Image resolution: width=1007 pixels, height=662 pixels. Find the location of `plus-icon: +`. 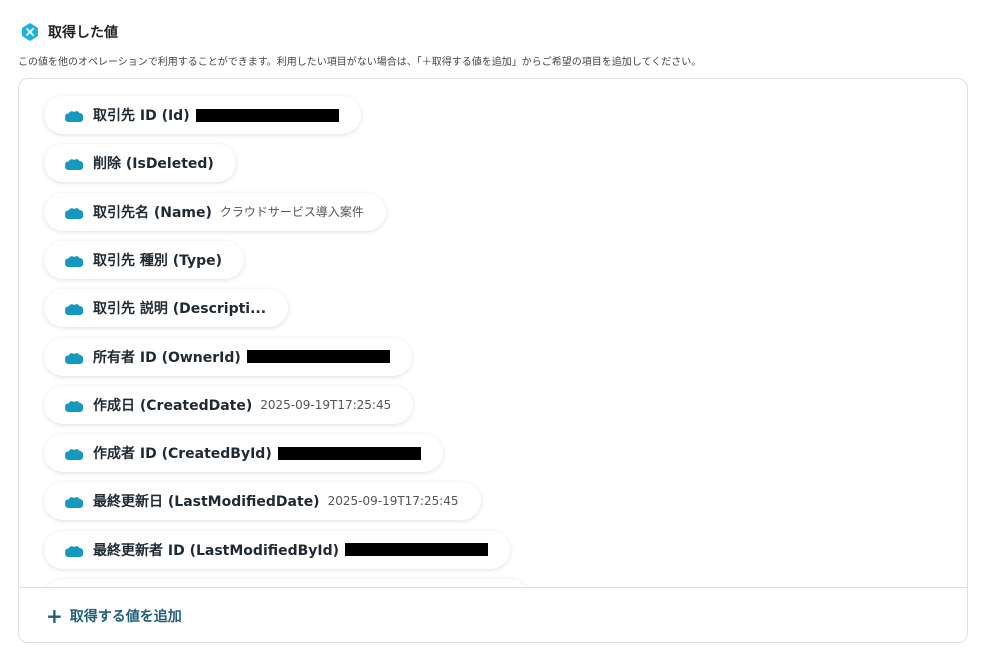

plus-icon: + is located at coordinates (54, 616).